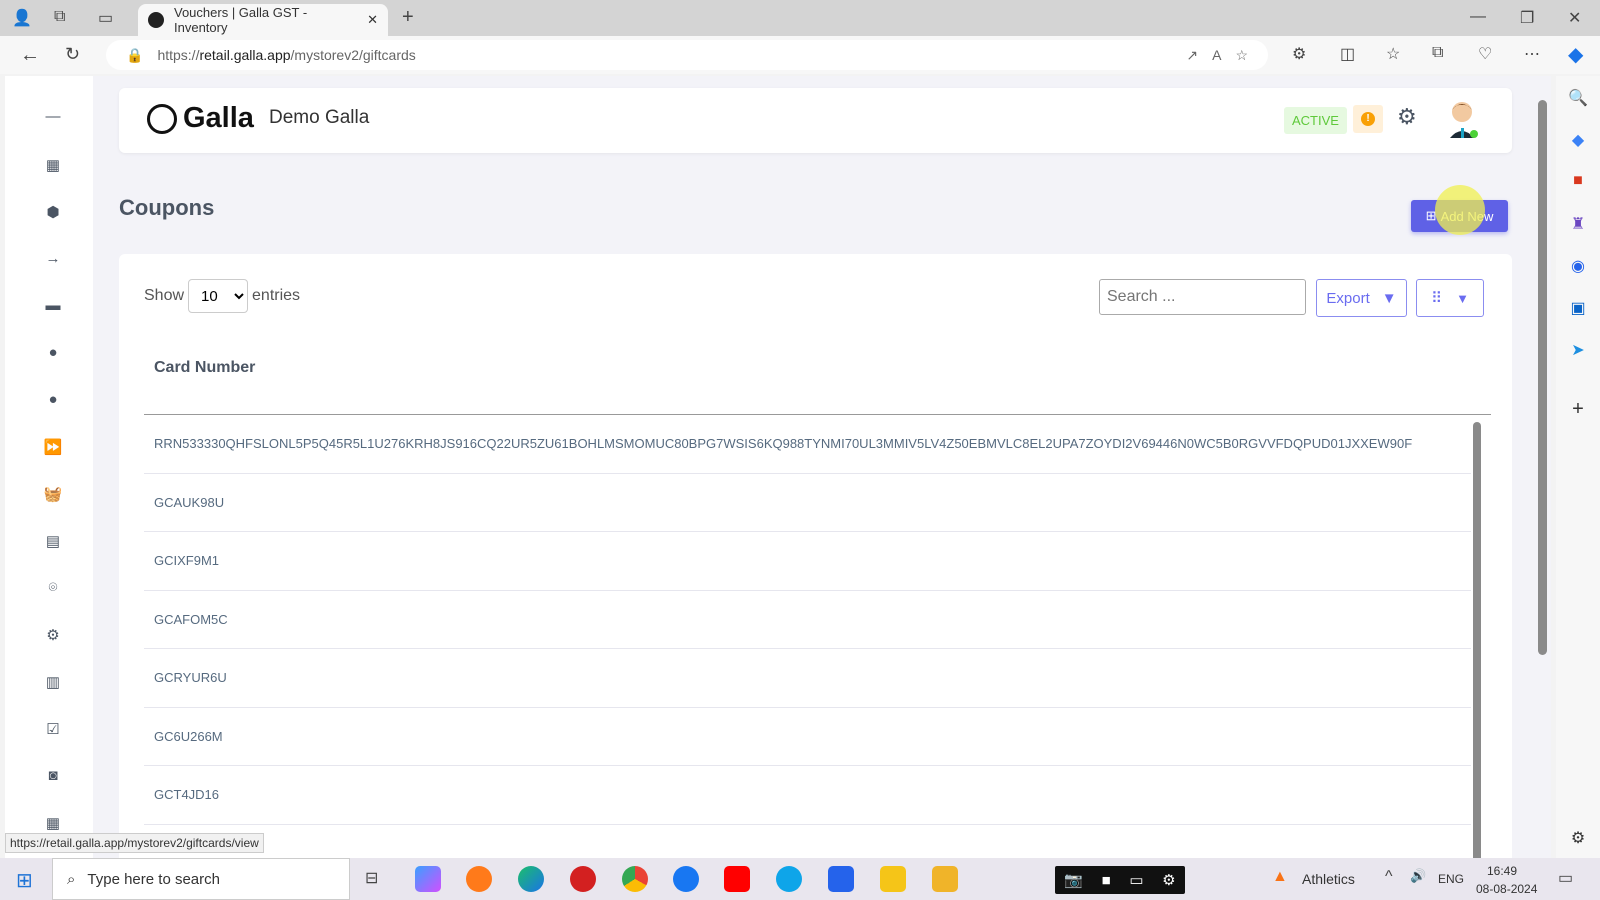 The height and width of the screenshot is (900, 1600). Describe the element at coordinates (1578, 224) in the screenshot. I see `games-icon: ♜` at that location.